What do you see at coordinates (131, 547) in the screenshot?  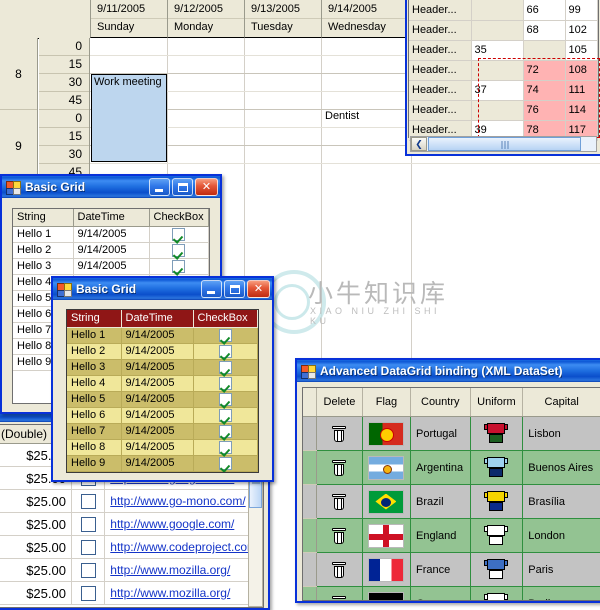 I see `table-row: $25.00 http://www.codeproject.com` at bounding box center [131, 547].